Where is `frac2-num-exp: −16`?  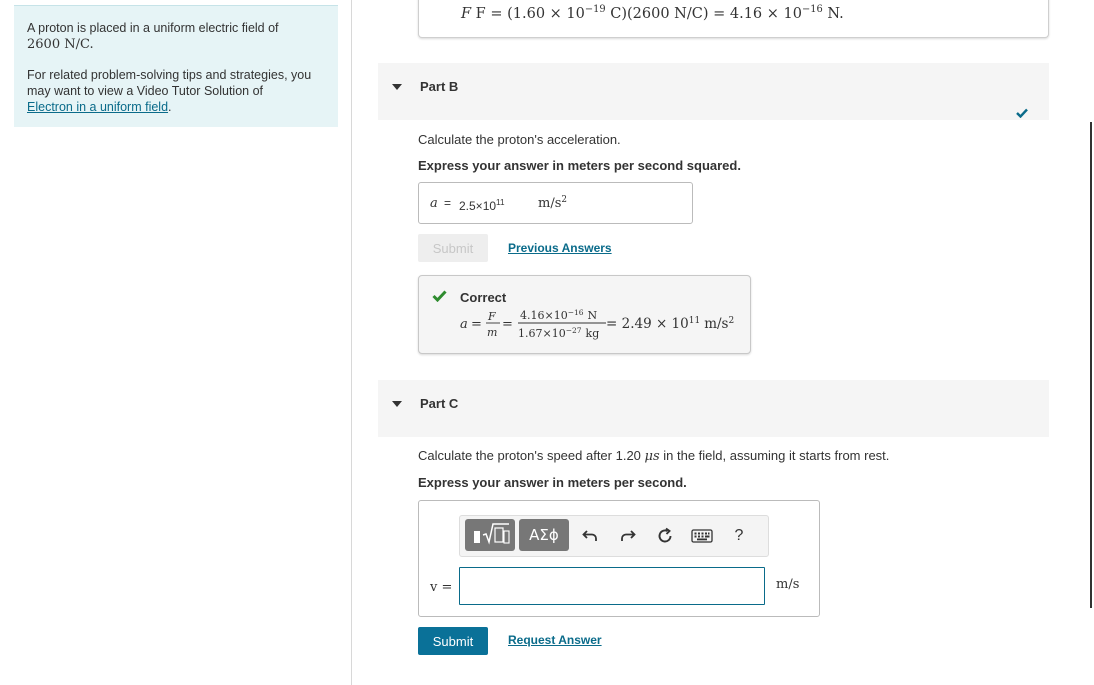 frac2-num-exp: −16 is located at coordinates (576, 312).